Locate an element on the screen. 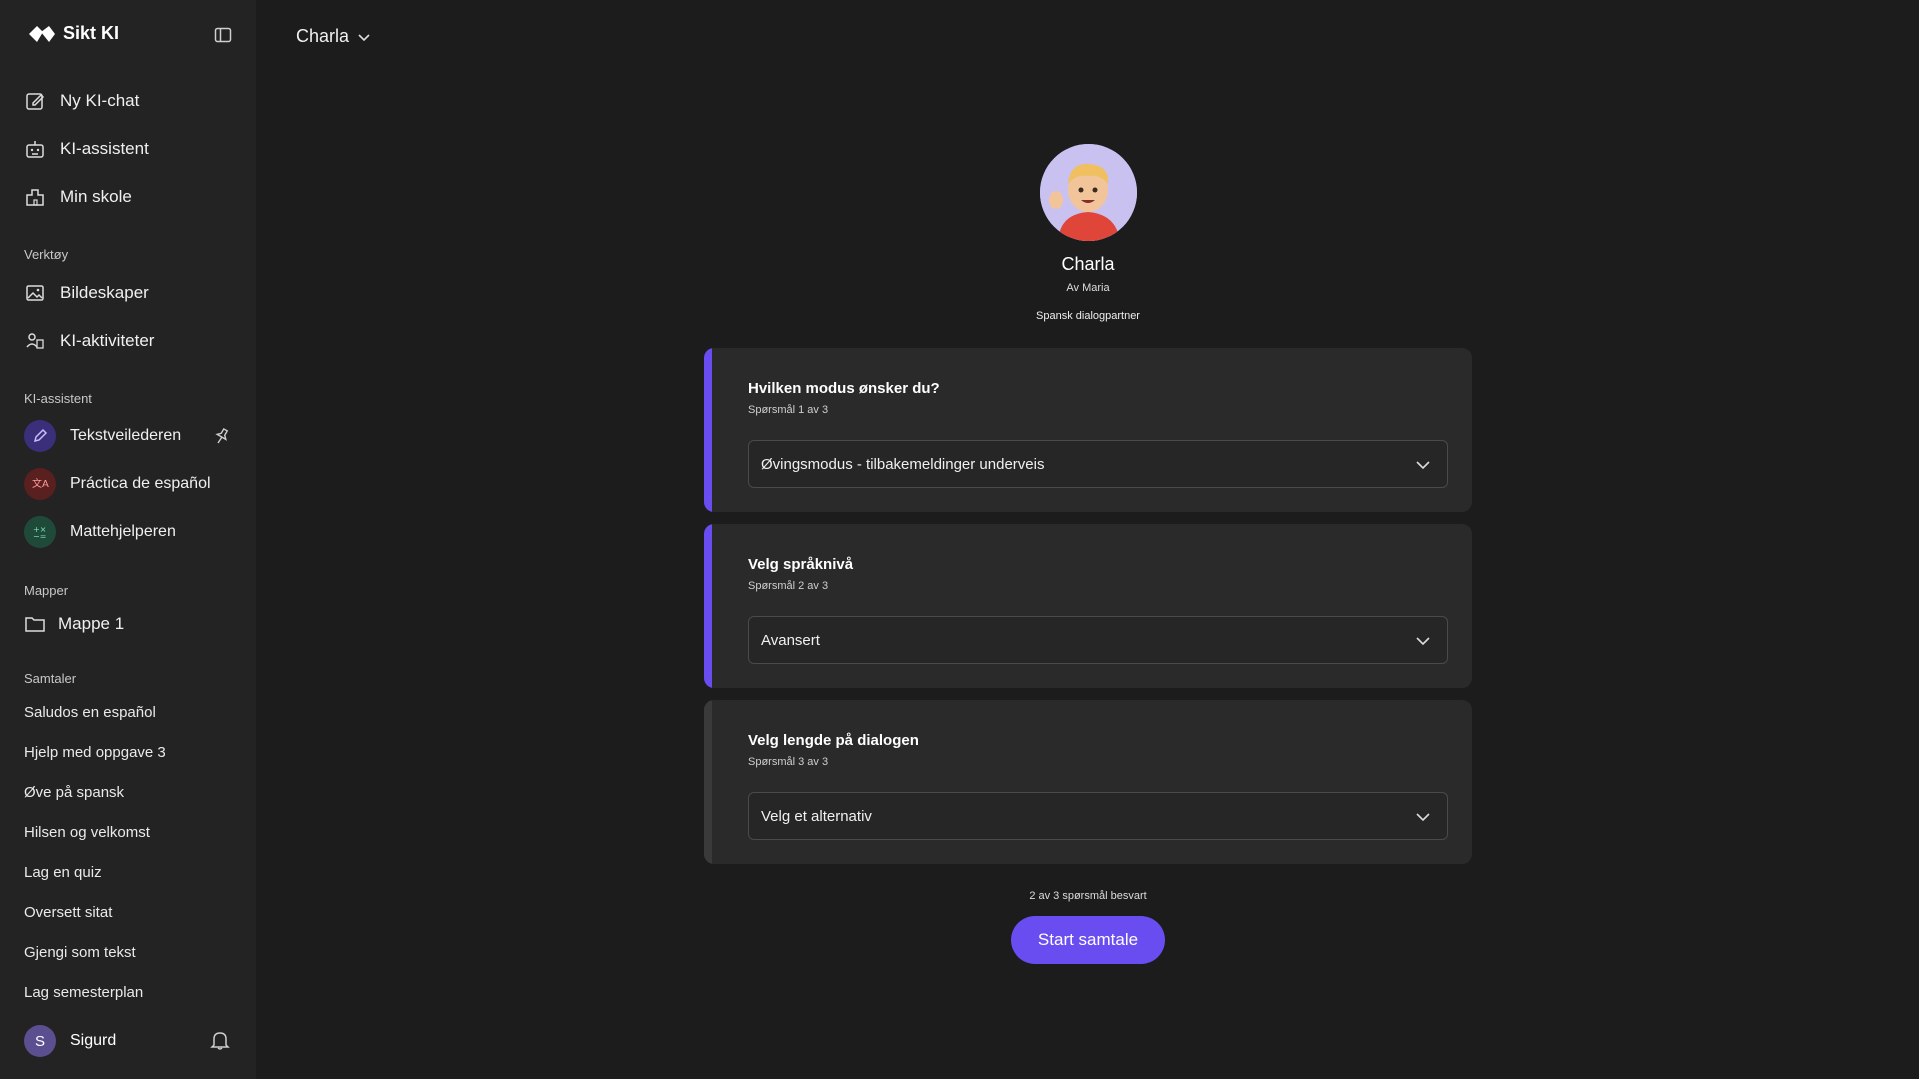 This screenshot has width=1919, height=1079. nav-ki-assistent: KI-assistent is located at coordinates (86, 149).